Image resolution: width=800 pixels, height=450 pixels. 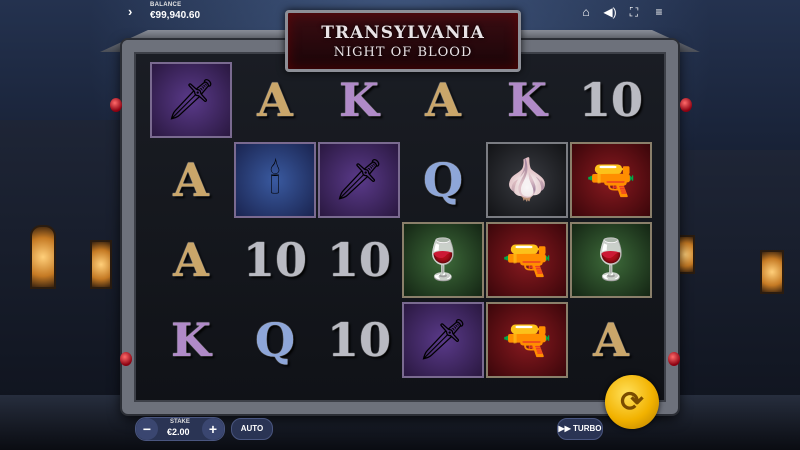 I want to click on reel-4-row-2-symbol: Q, so click(x=443, y=180).